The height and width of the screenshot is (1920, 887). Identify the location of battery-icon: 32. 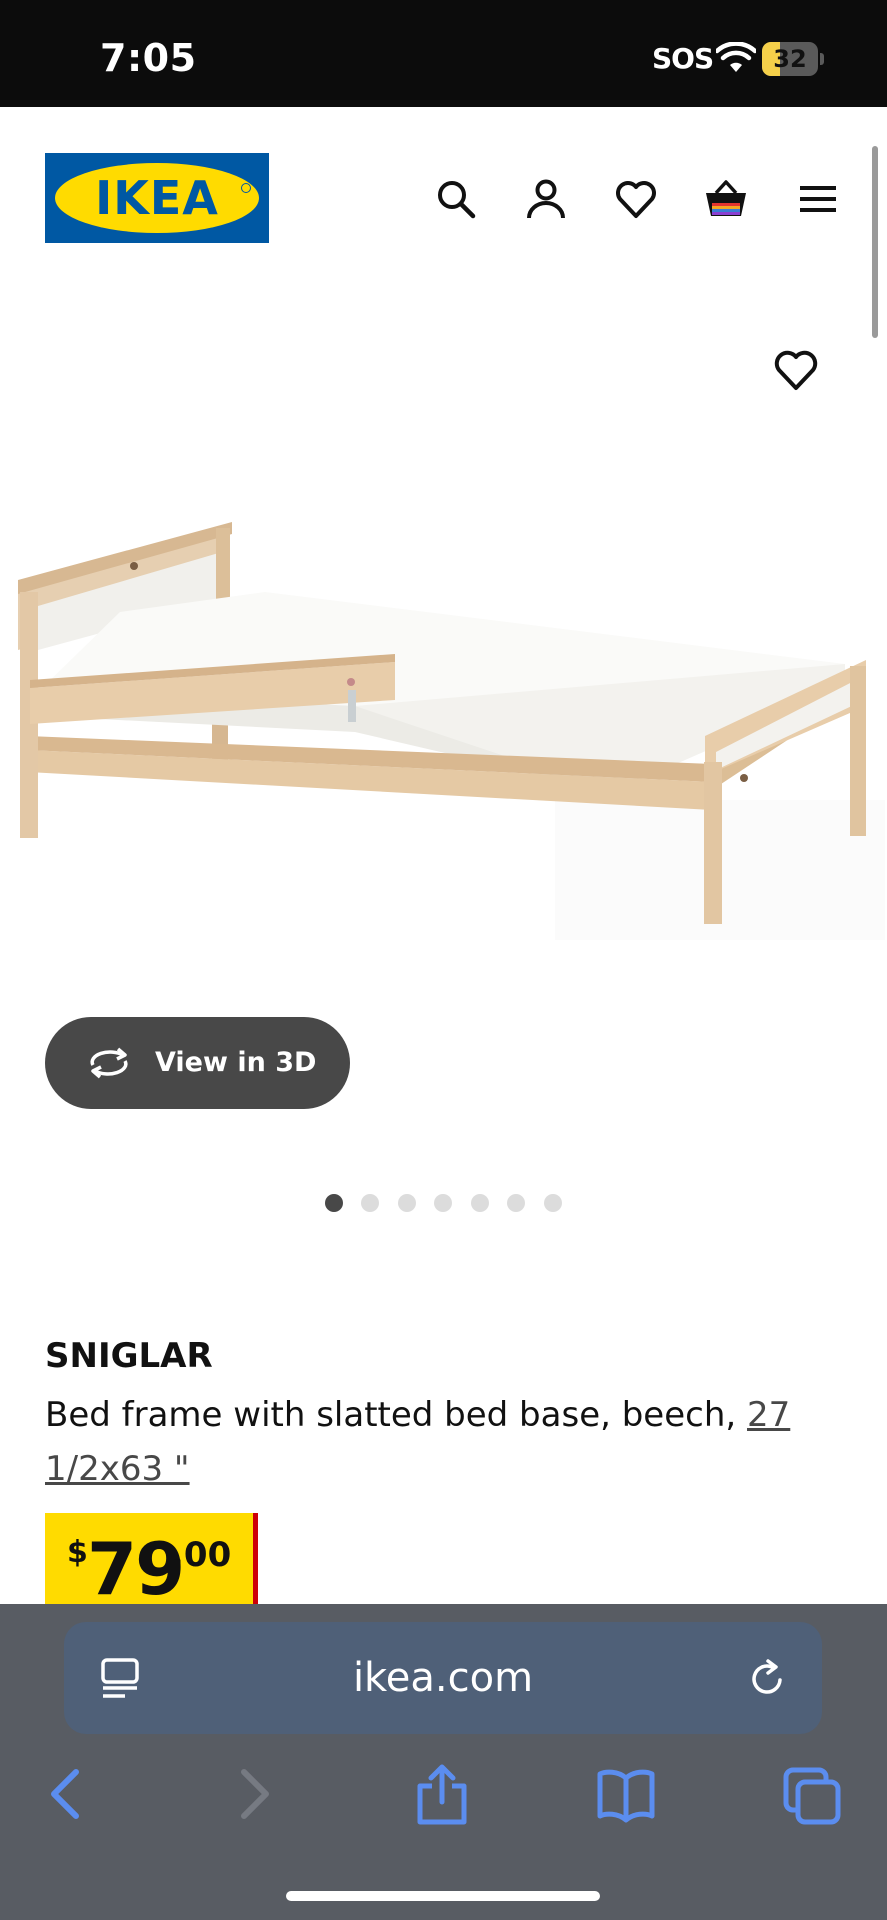
(793, 59).